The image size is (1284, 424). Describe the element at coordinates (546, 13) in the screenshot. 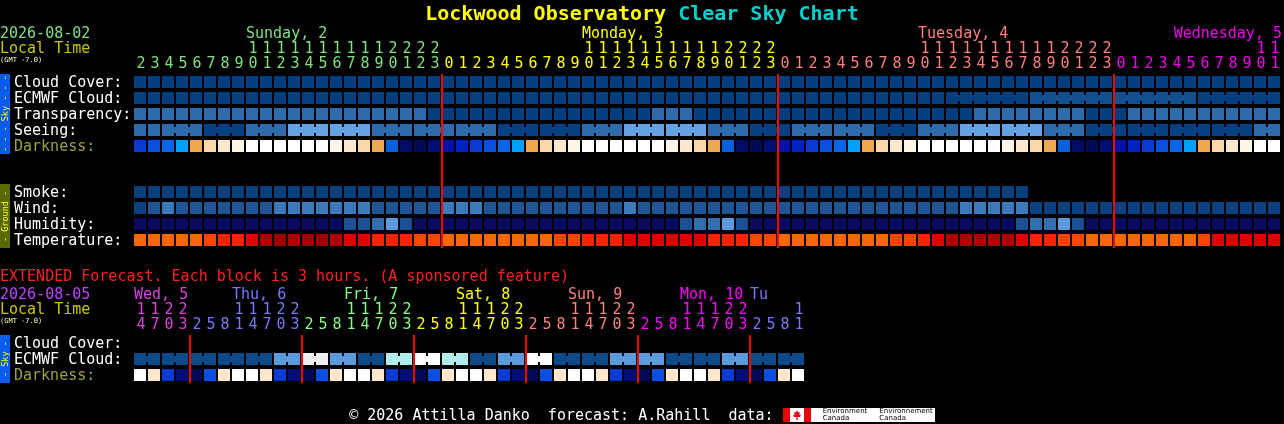

I see `site-title: Lockwood Observatory` at that location.